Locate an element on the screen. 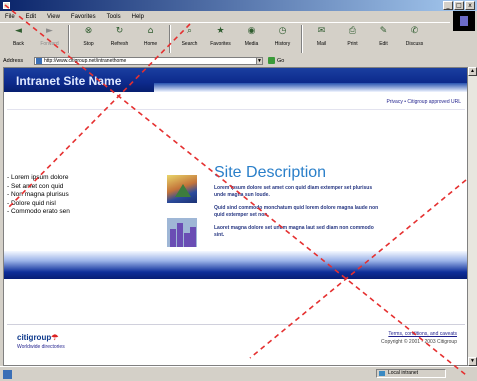 The height and width of the screenshot is (381, 477). footer-link-left: Worldwide directories is located at coordinates (41, 347).